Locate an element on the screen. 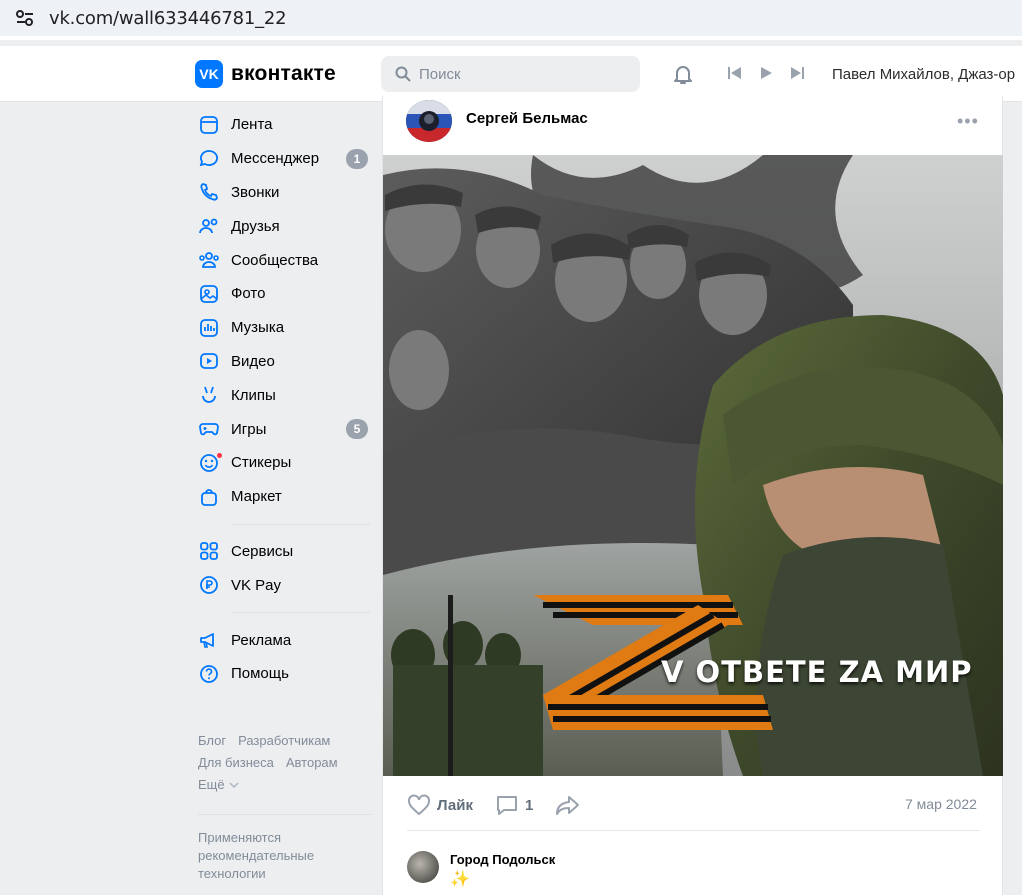 This screenshot has height=895, width=1022. sidebar-item-label: Сообщества is located at coordinates (275, 260).